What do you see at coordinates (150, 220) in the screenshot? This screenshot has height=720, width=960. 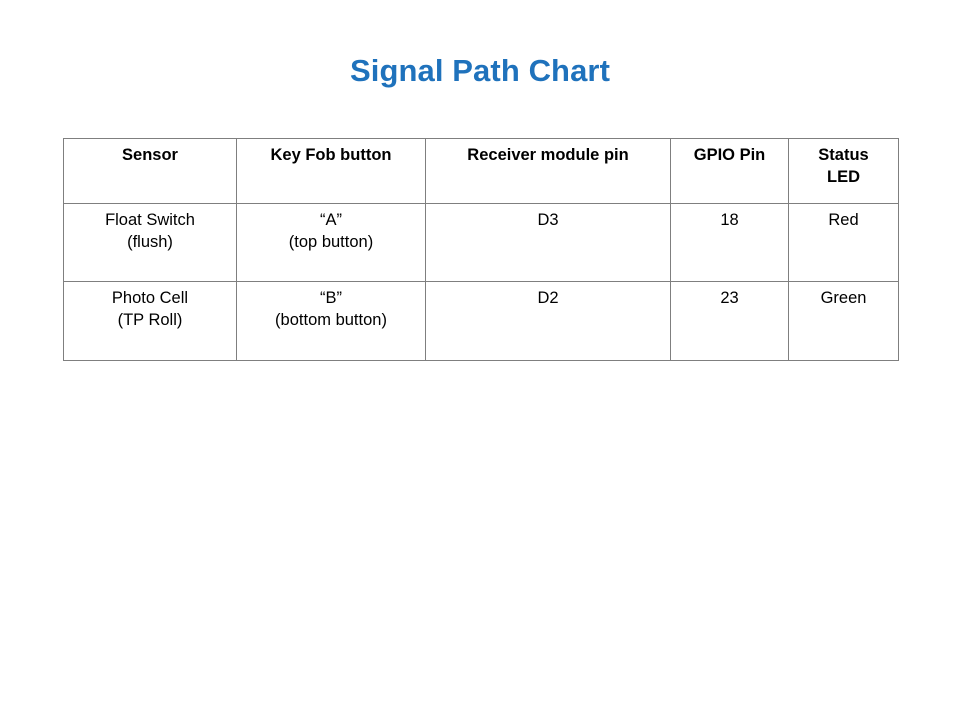 I see `cell-sensor-row1-line1: Float Switch` at bounding box center [150, 220].